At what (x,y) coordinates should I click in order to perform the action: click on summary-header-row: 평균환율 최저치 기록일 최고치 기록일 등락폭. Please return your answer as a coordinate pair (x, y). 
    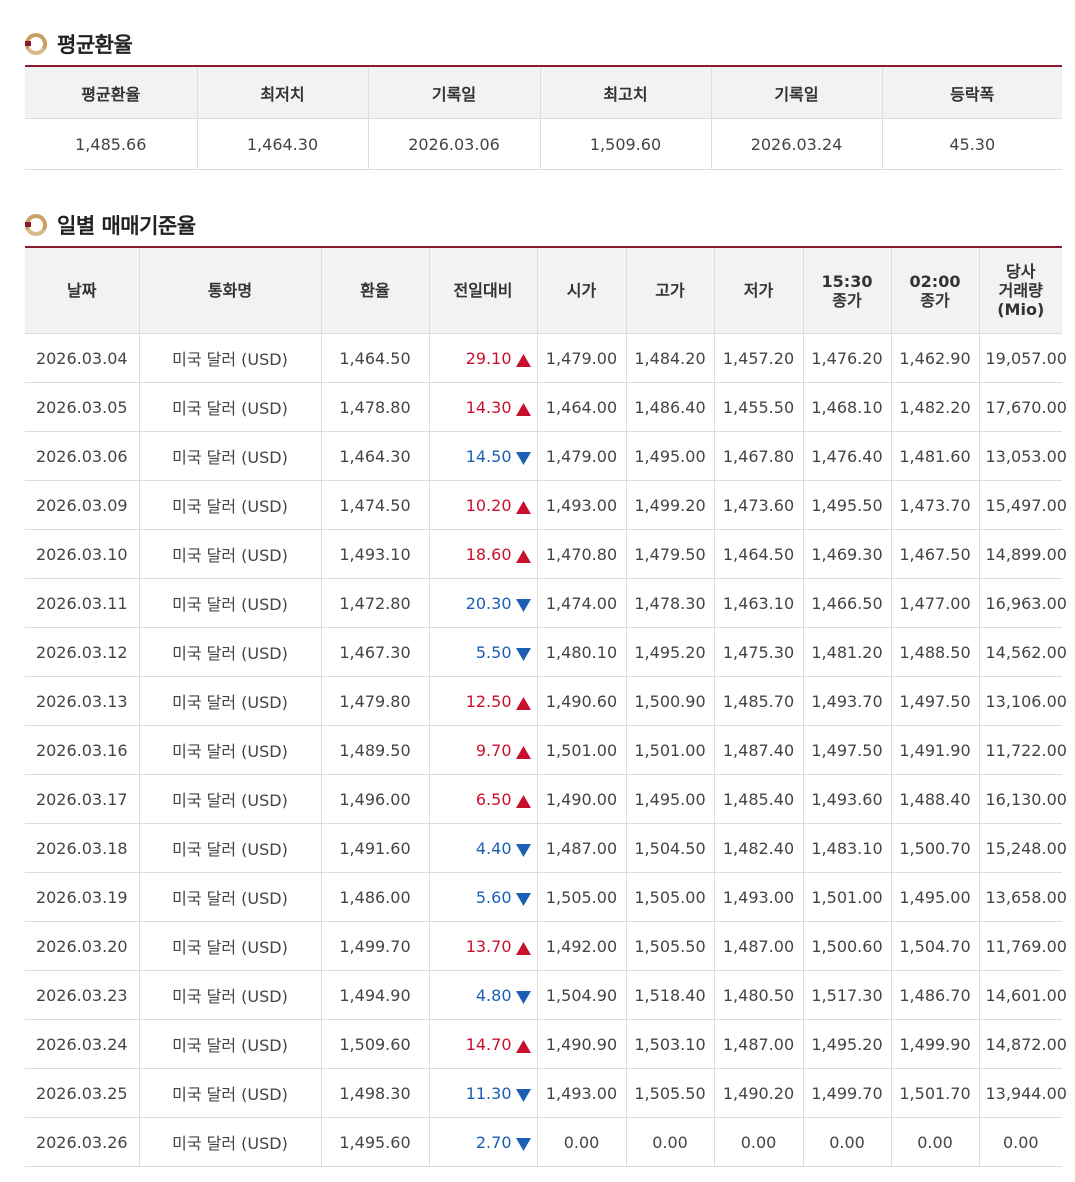
    Looking at the image, I should click on (543, 92).